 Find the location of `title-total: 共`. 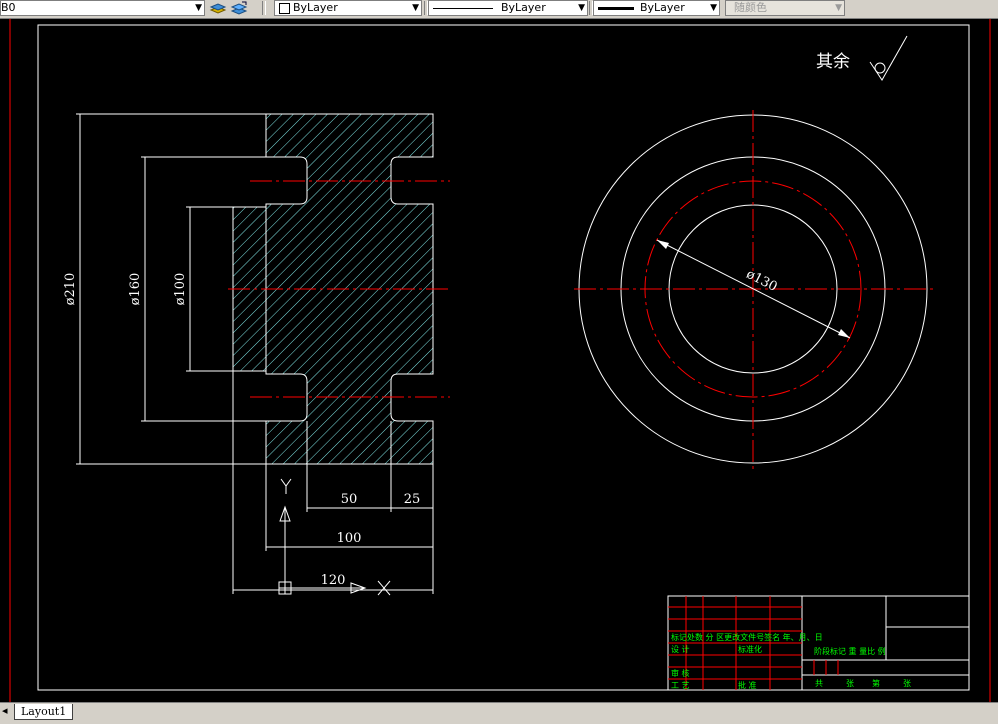

title-total: 共 is located at coordinates (819, 683).